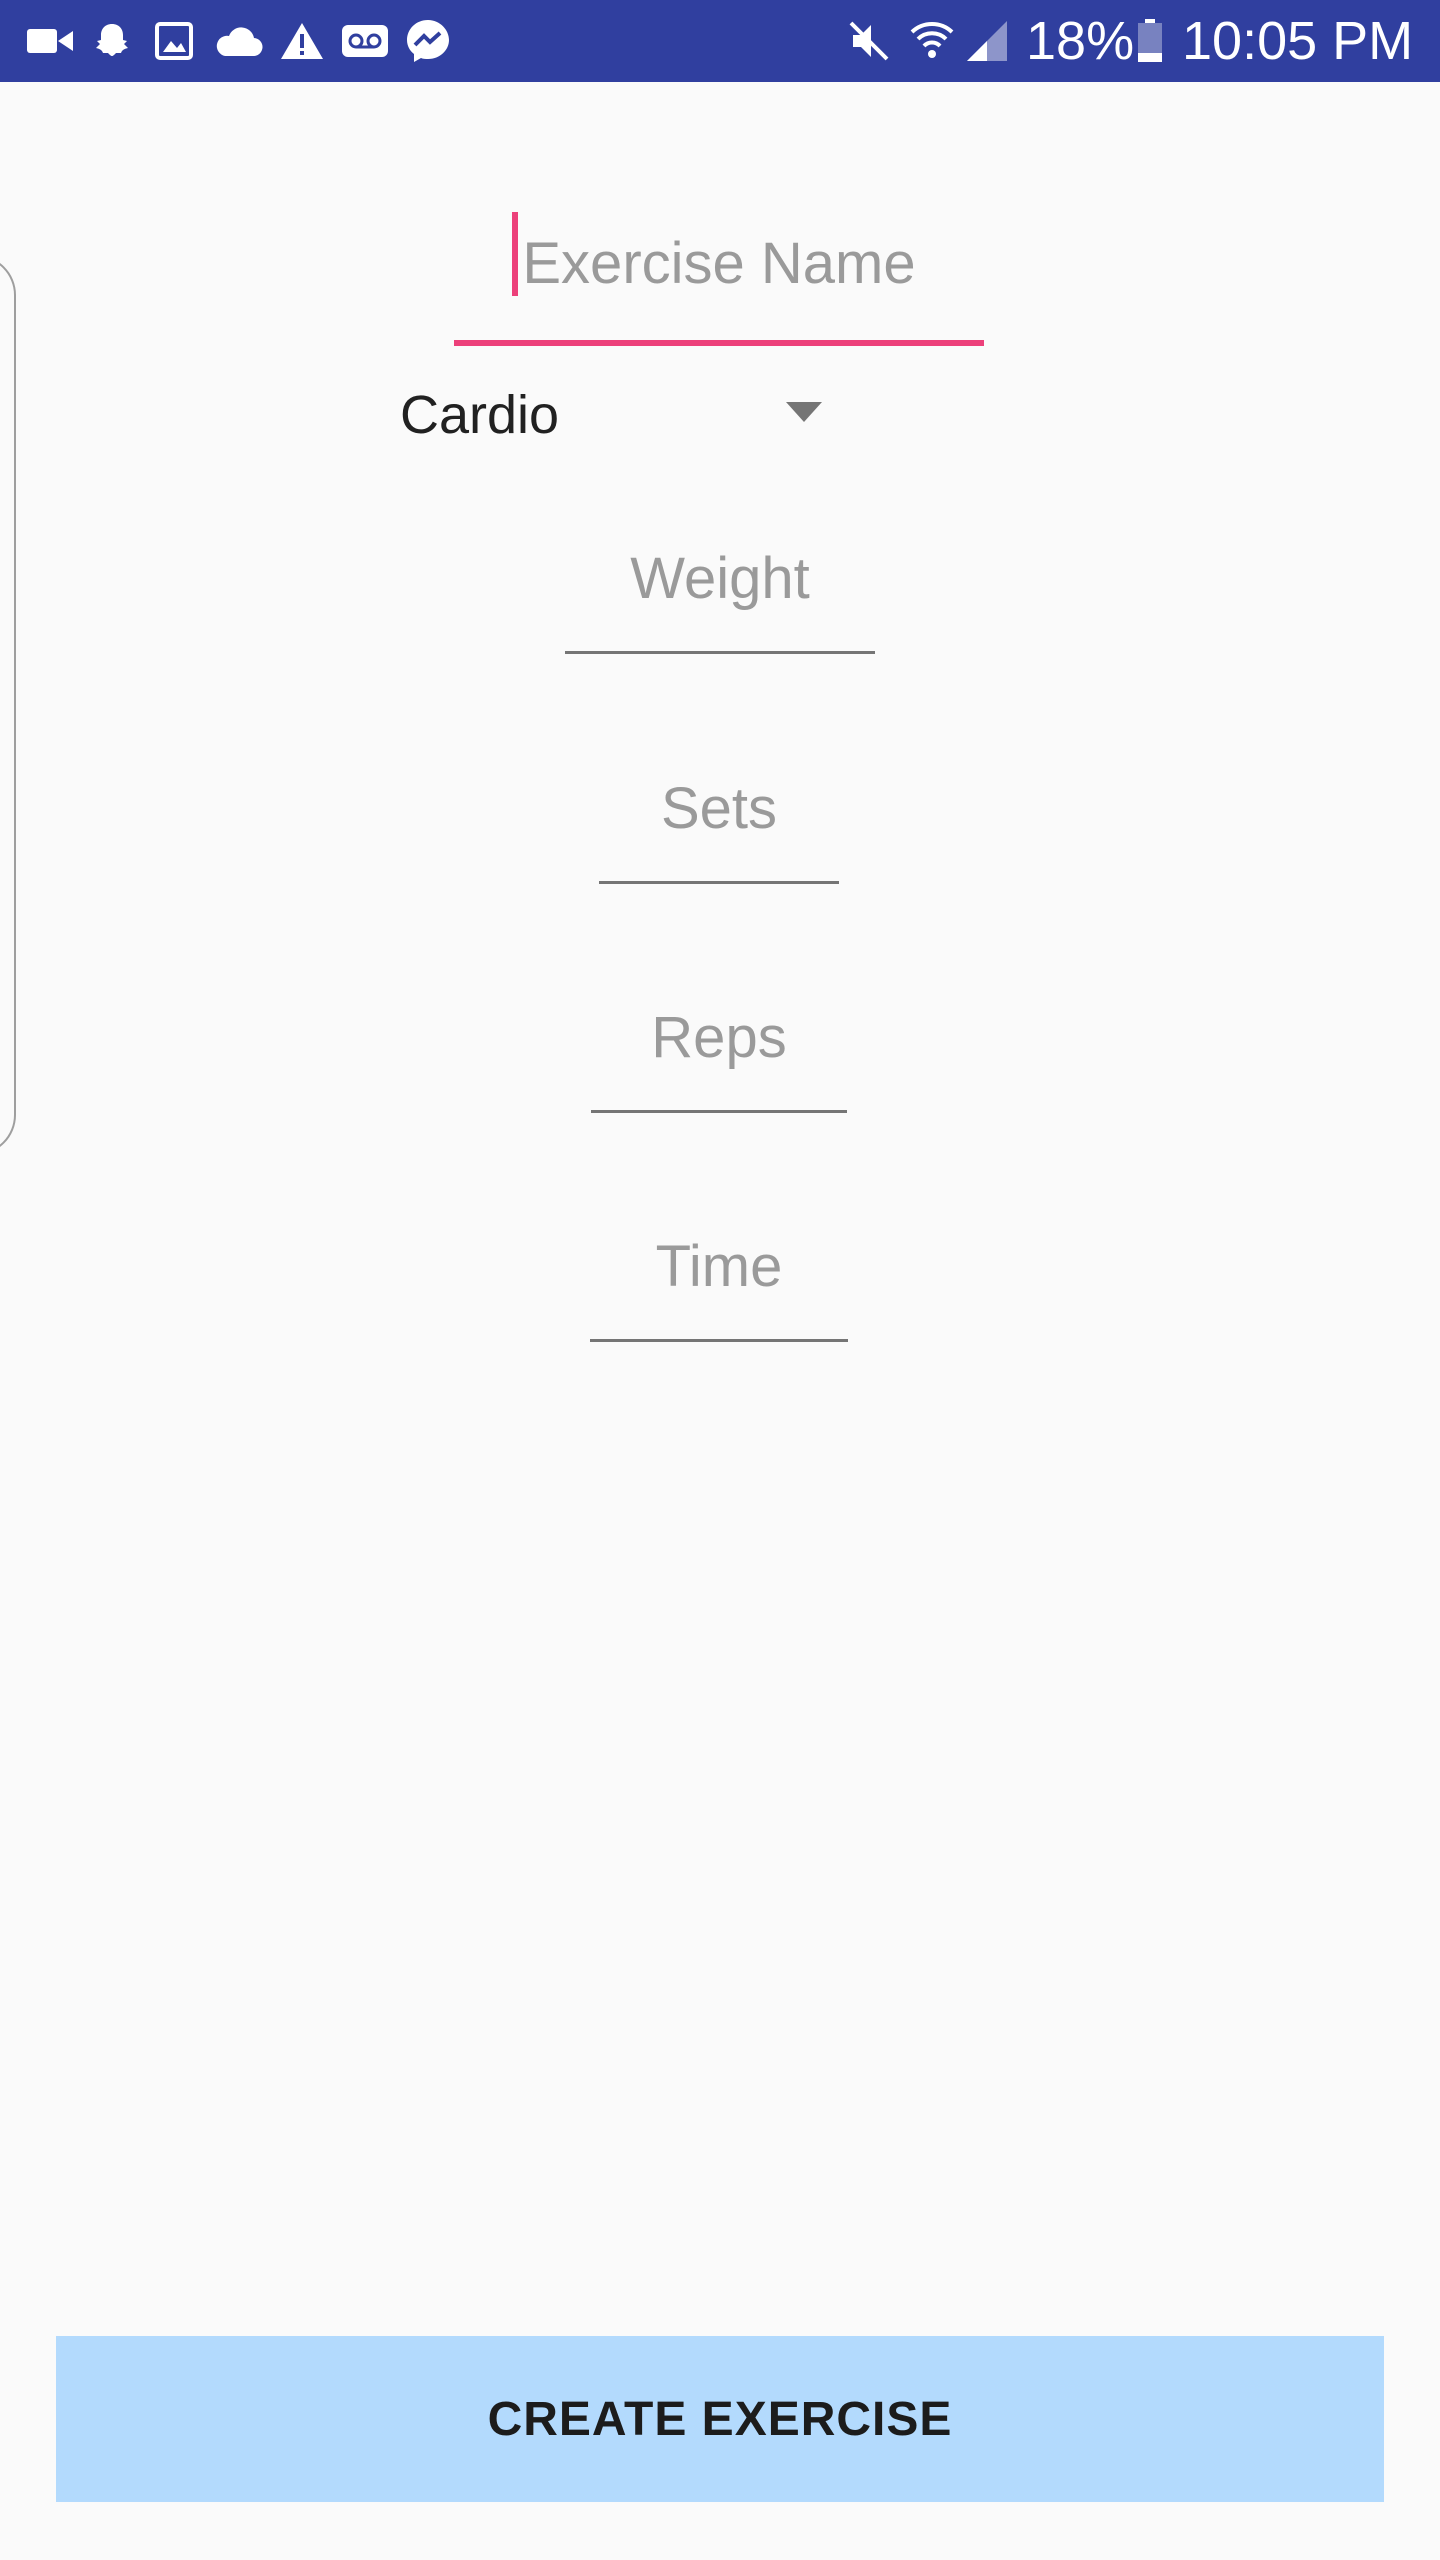 This screenshot has height=2560, width=1440. I want to click on battery-icon, so click(1150, 41).